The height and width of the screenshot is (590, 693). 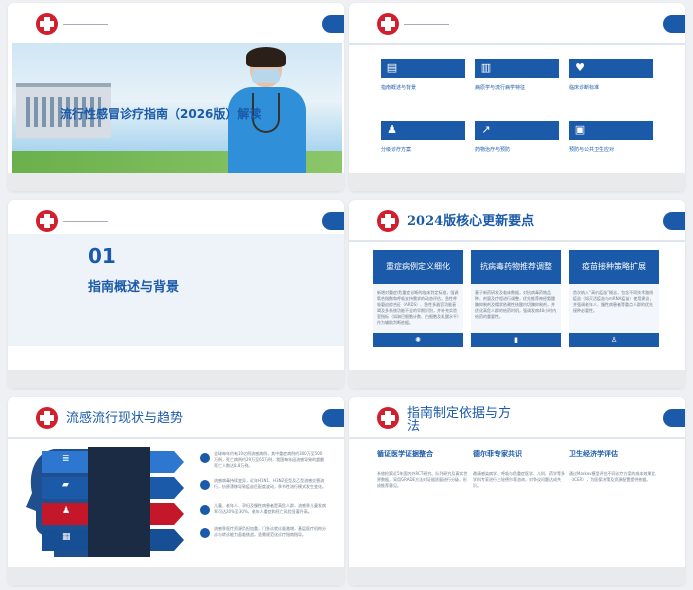 I want to click on battery-icon: ▮, so click(x=516, y=340).